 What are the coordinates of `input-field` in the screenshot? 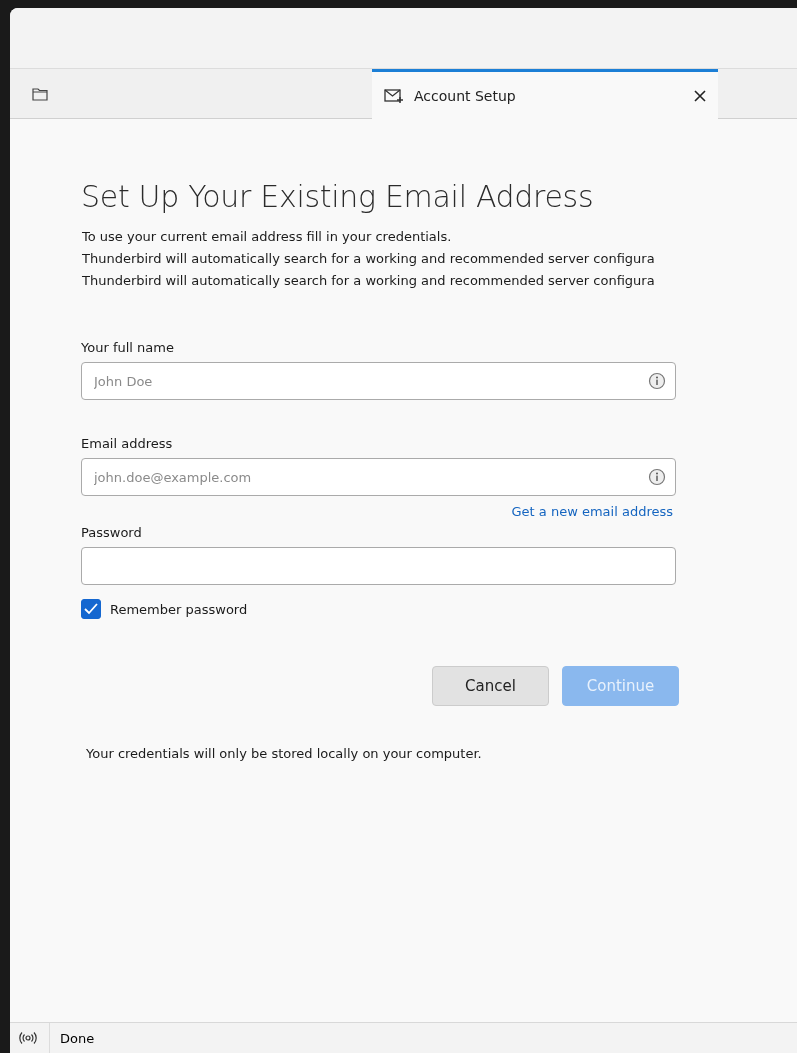 It's located at (378, 566).